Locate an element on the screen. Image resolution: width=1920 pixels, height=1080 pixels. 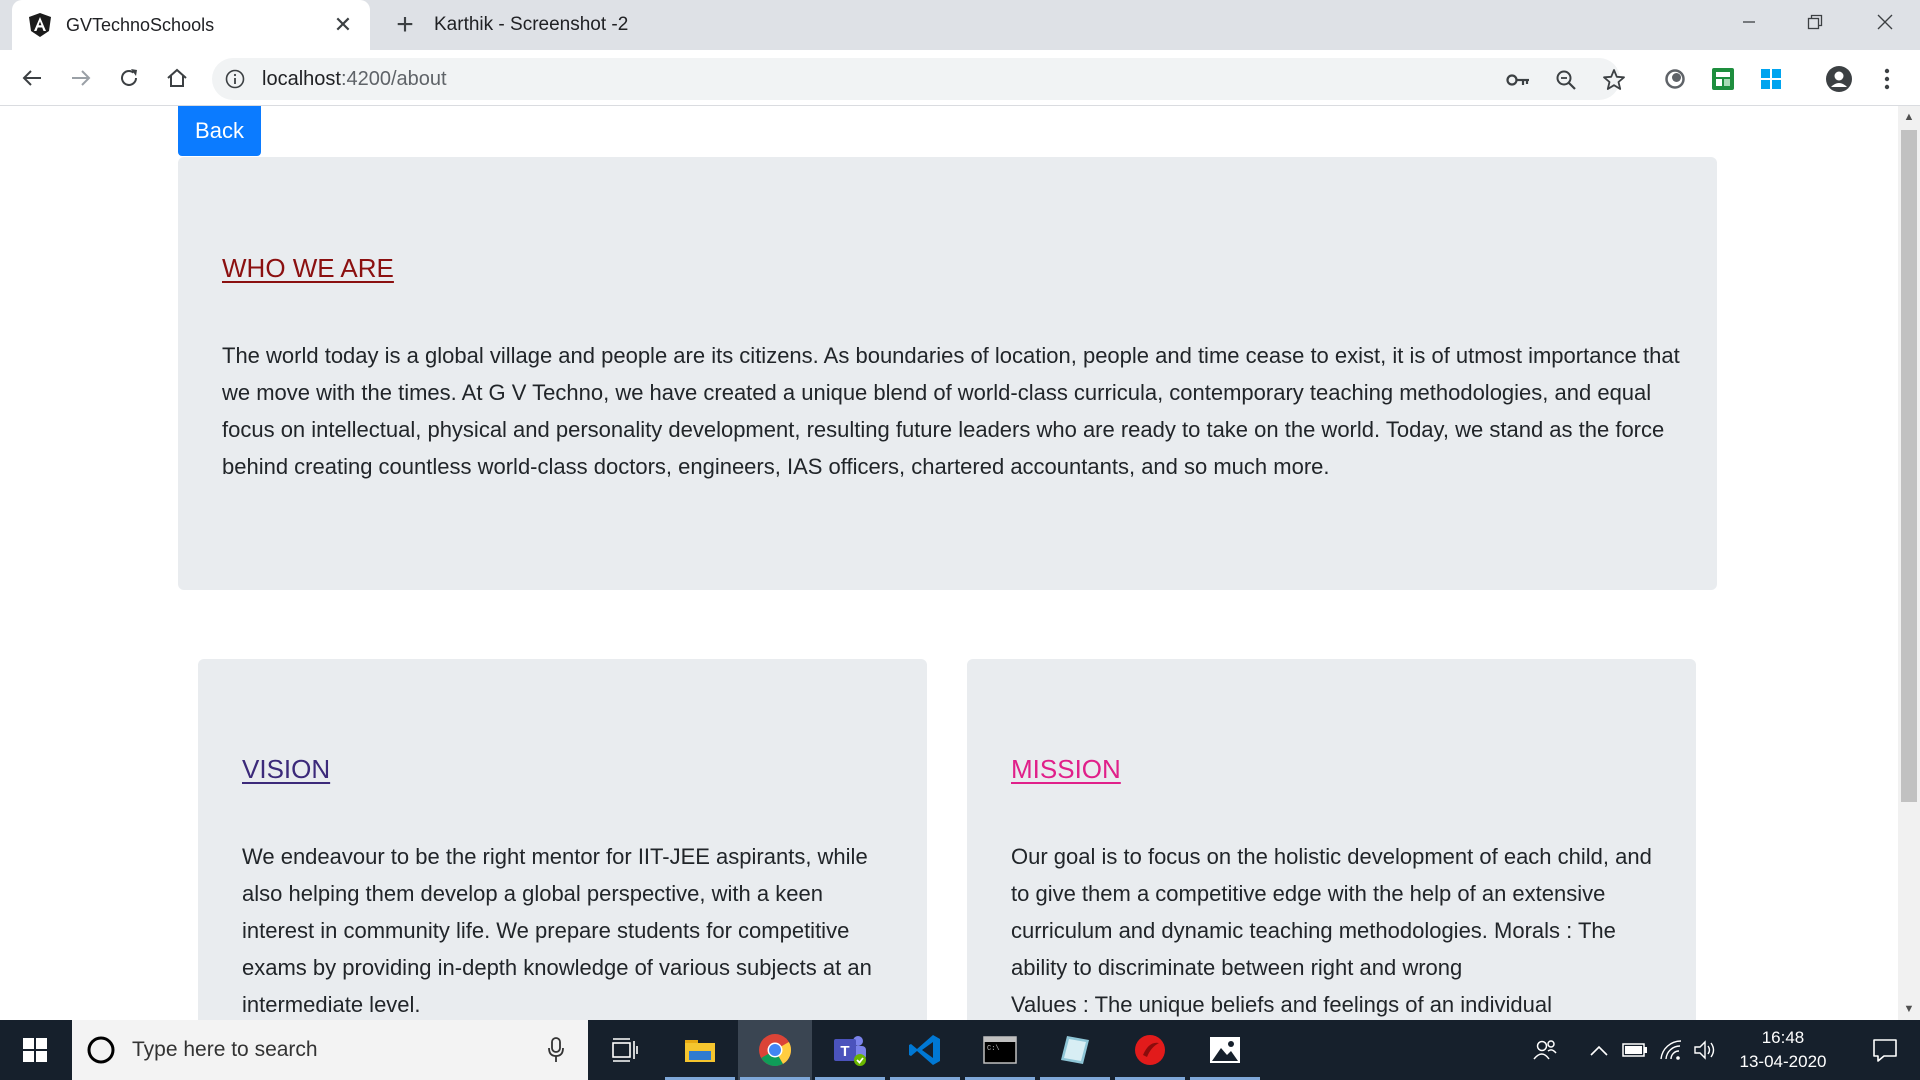
profile-avatar-icon is located at coordinates (1839, 79).